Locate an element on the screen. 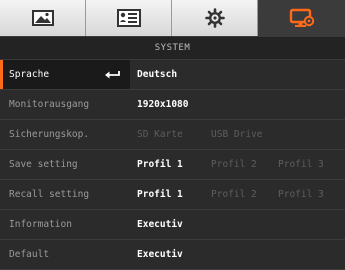  row-label: Recall setting is located at coordinates (65, 194).